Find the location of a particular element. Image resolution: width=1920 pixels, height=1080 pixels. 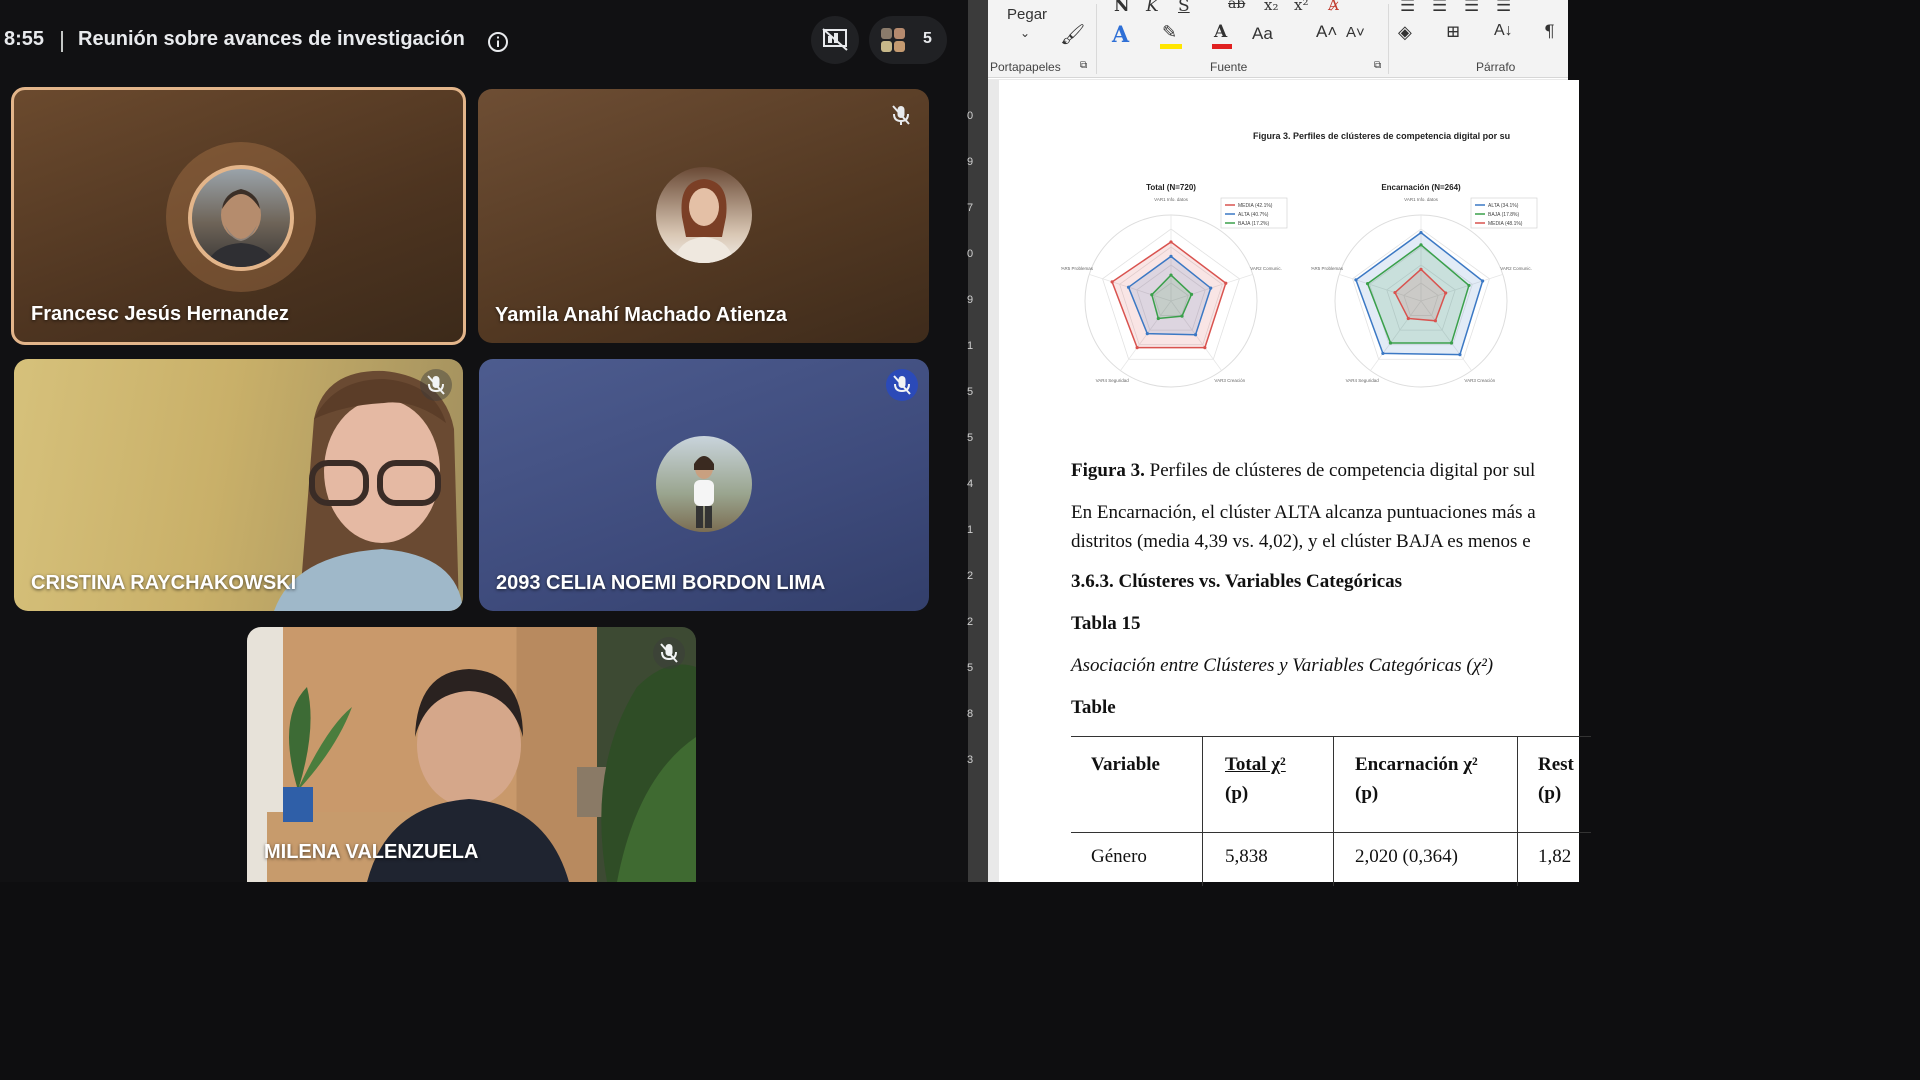

italic-button: K is located at coordinates (1152, 8).